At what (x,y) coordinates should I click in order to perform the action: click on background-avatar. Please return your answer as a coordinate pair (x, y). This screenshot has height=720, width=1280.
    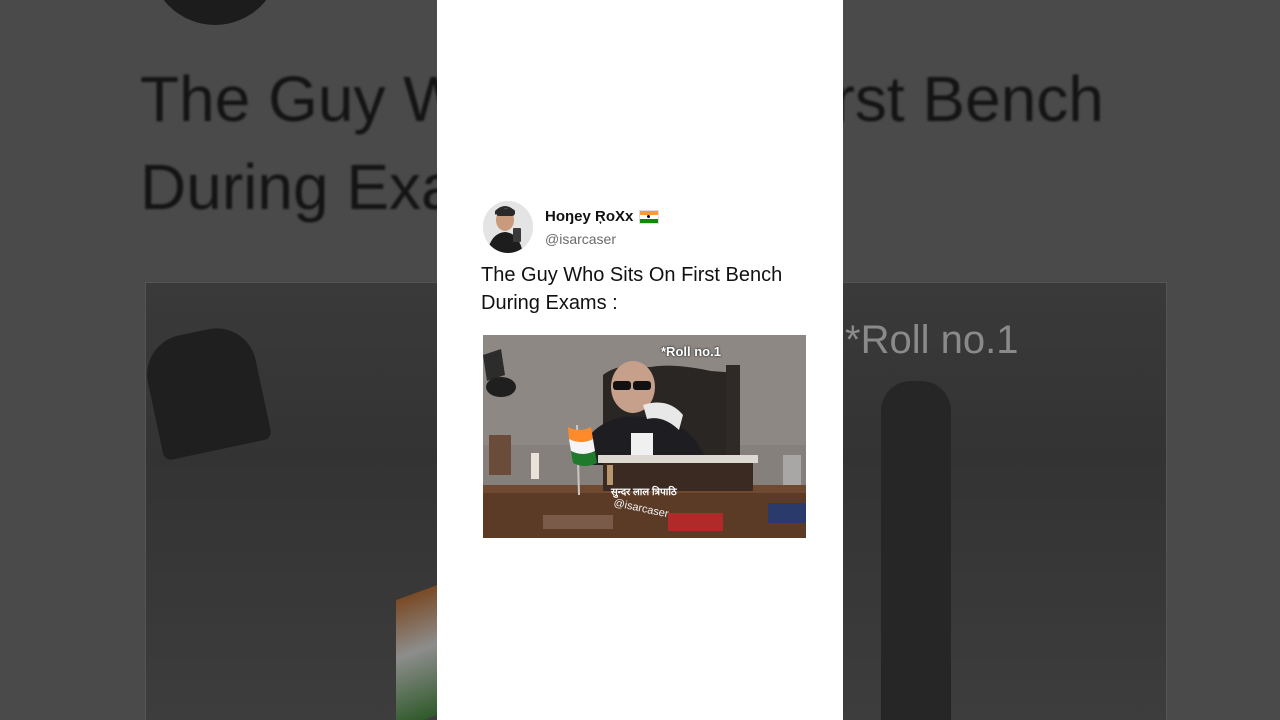
    Looking at the image, I should click on (215, 12).